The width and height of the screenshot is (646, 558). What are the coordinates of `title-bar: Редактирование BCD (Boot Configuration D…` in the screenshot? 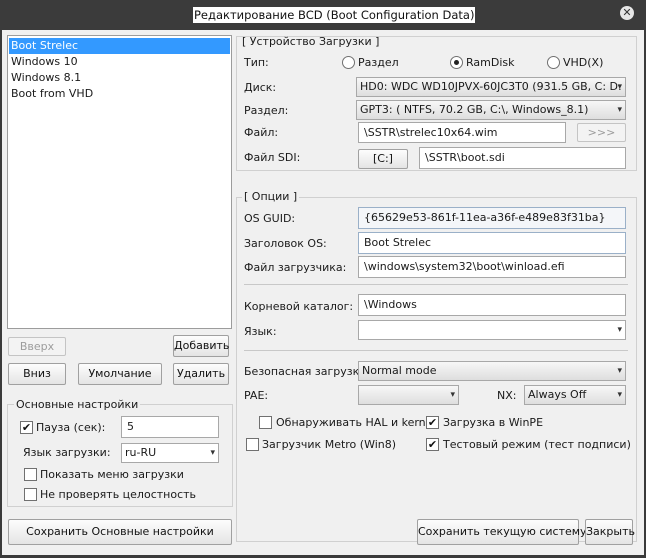 It's located at (323, 15).